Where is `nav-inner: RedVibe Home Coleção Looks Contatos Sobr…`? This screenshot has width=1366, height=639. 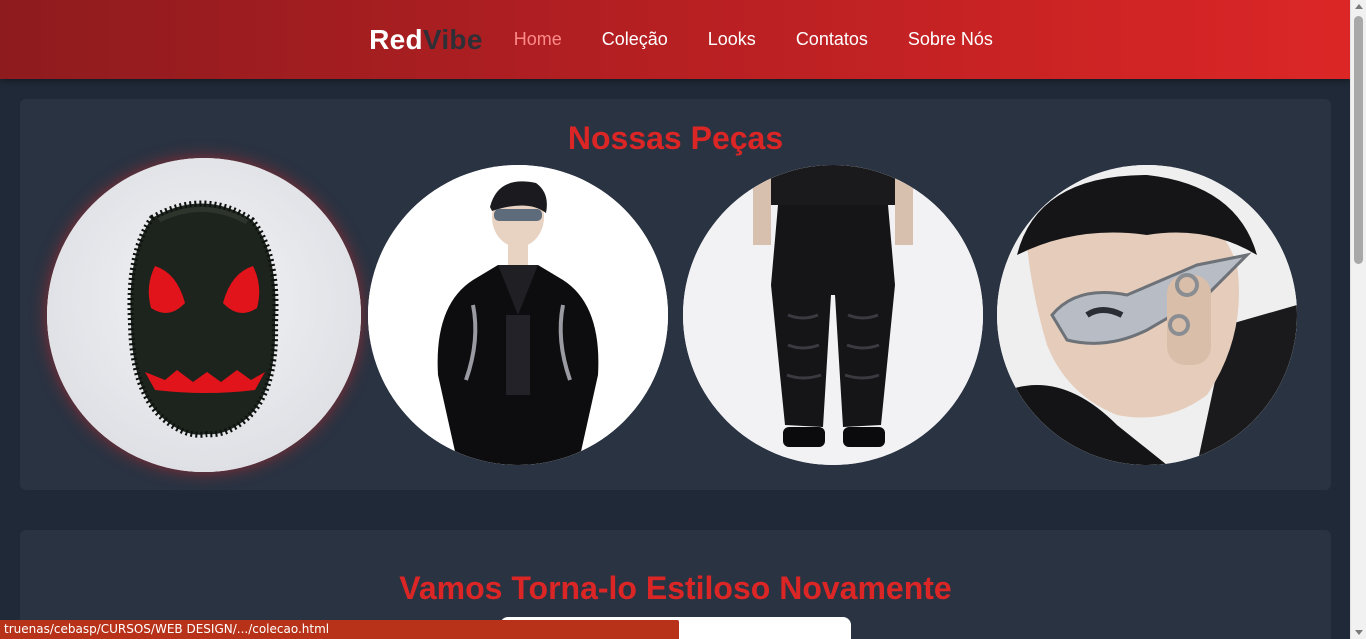
nav-inner: RedVibe Home Coleção Looks Contatos Sobr… is located at coordinates (681, 40).